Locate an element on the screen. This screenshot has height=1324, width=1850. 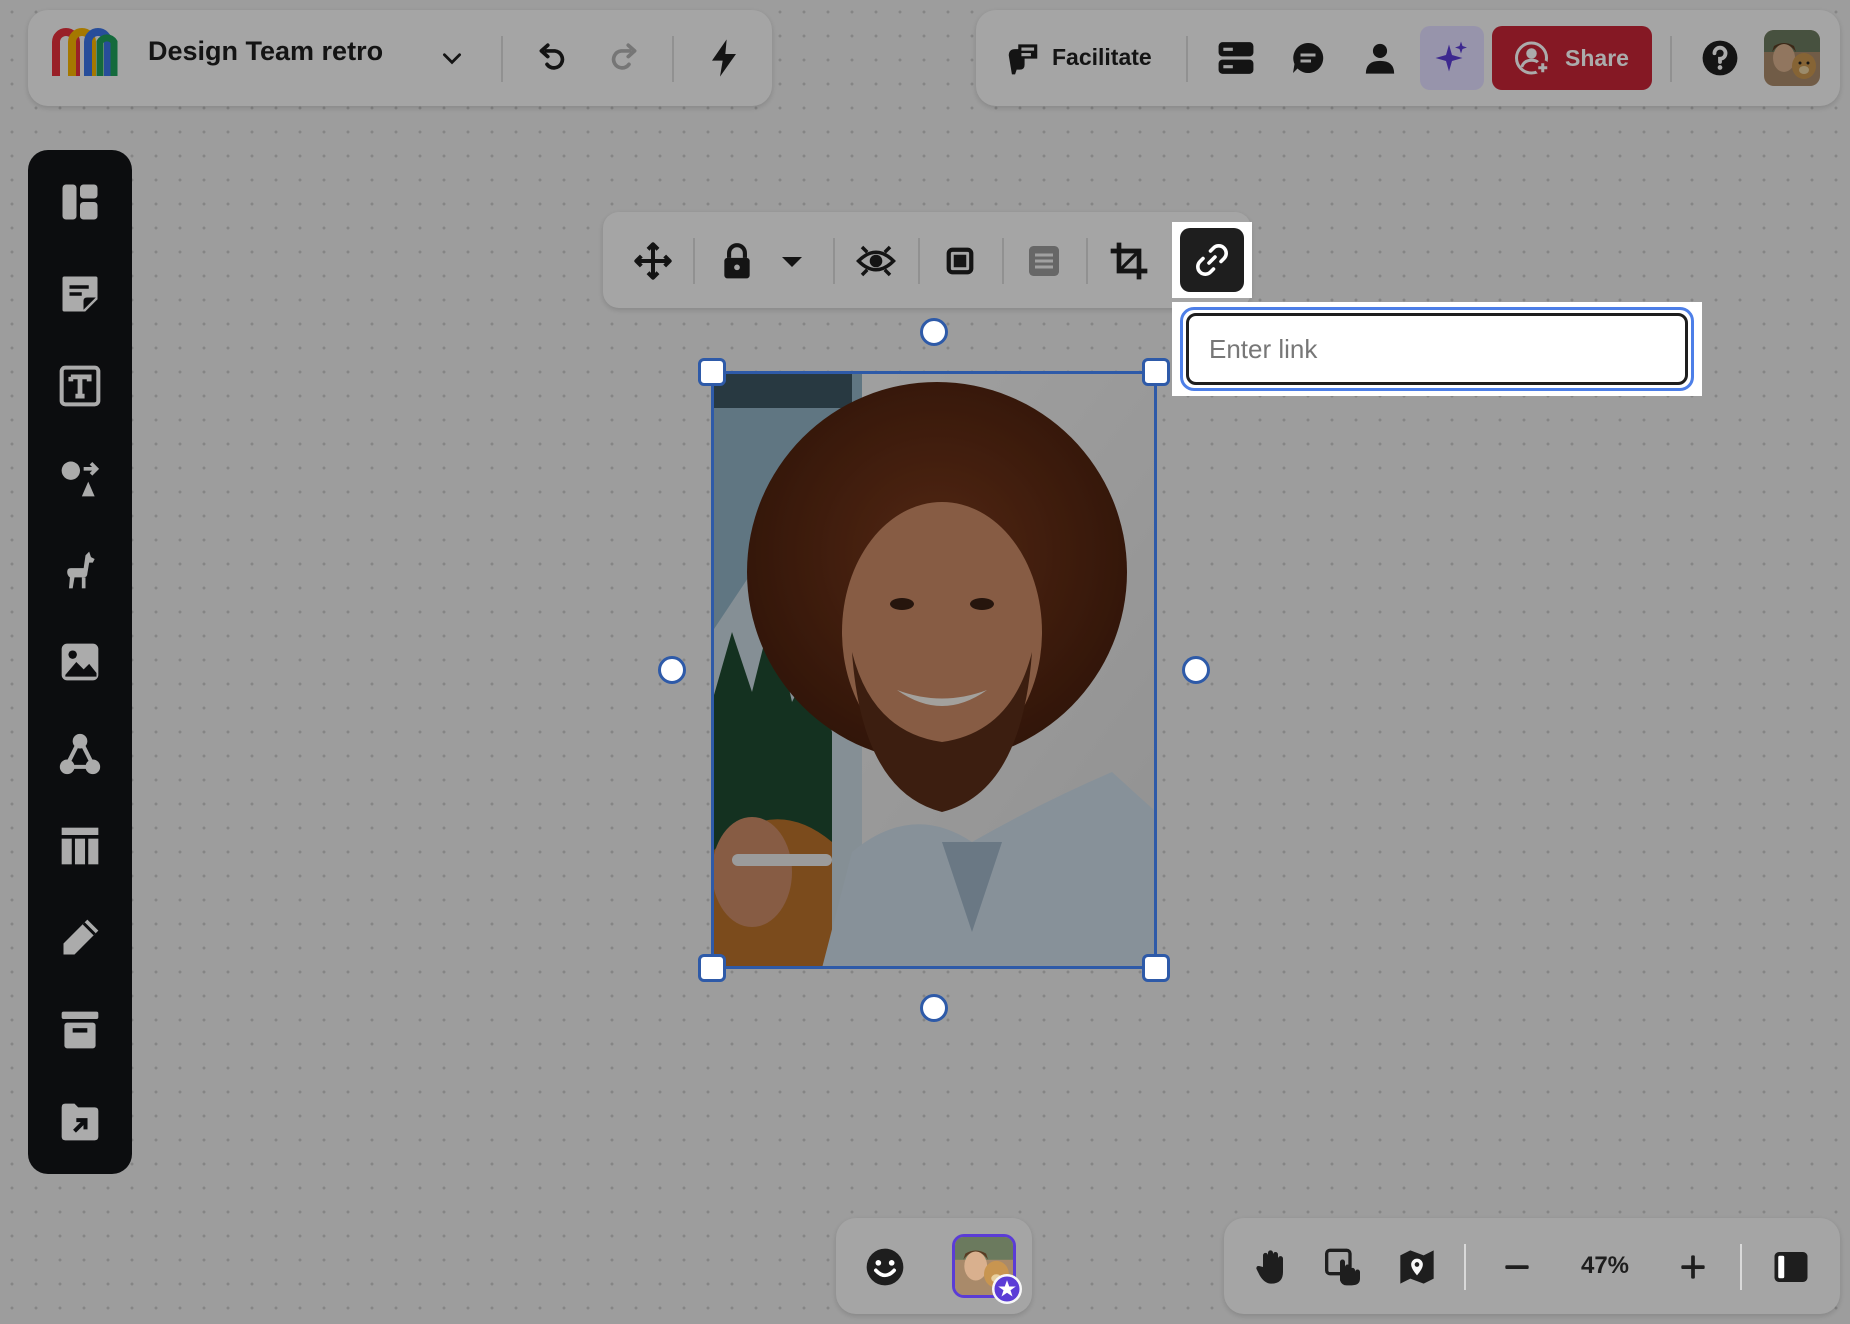
emoji-icon is located at coordinates (885, 1267).